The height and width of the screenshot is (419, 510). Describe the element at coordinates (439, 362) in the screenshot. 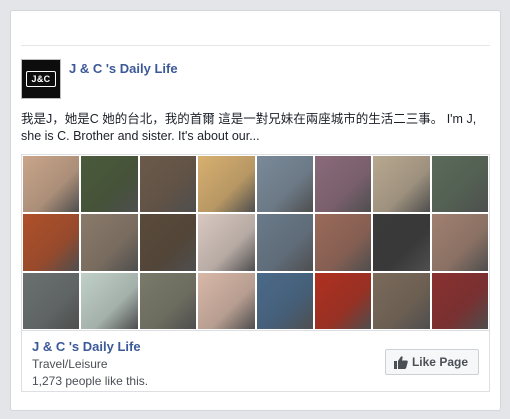

I see `like-page-label: Like Page` at that location.